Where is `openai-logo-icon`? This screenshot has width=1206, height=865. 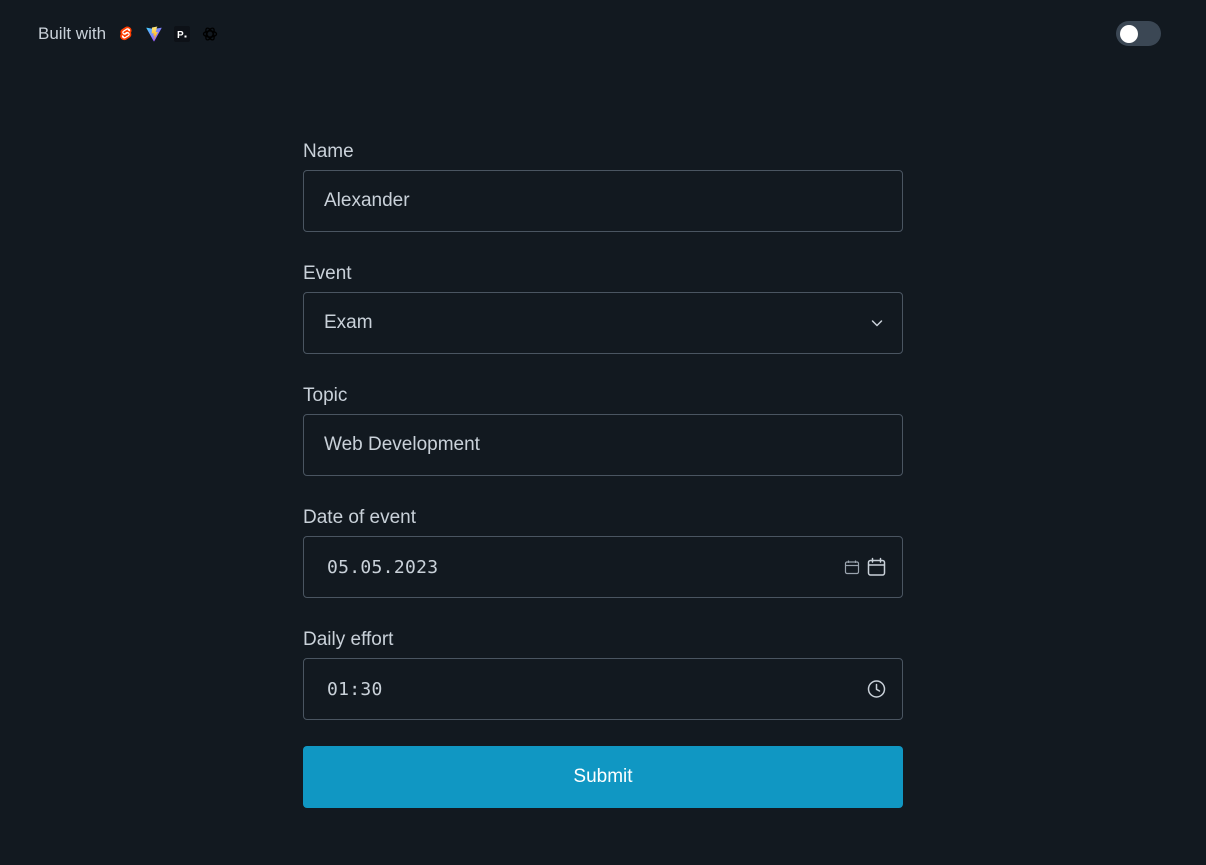 openai-logo-icon is located at coordinates (210, 34).